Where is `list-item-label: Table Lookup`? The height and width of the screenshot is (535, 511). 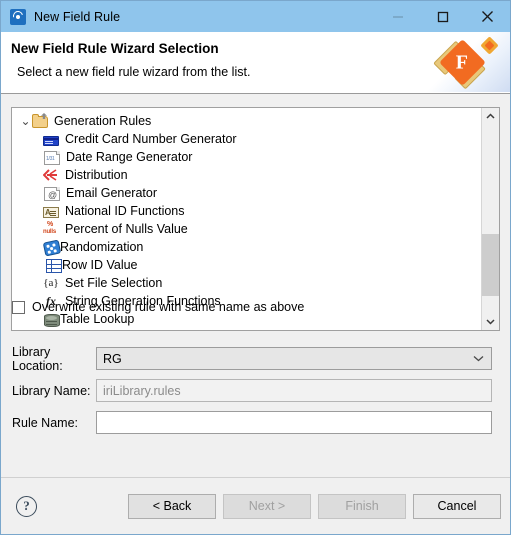
list-item-label: Table Lookup is located at coordinates (97, 318).